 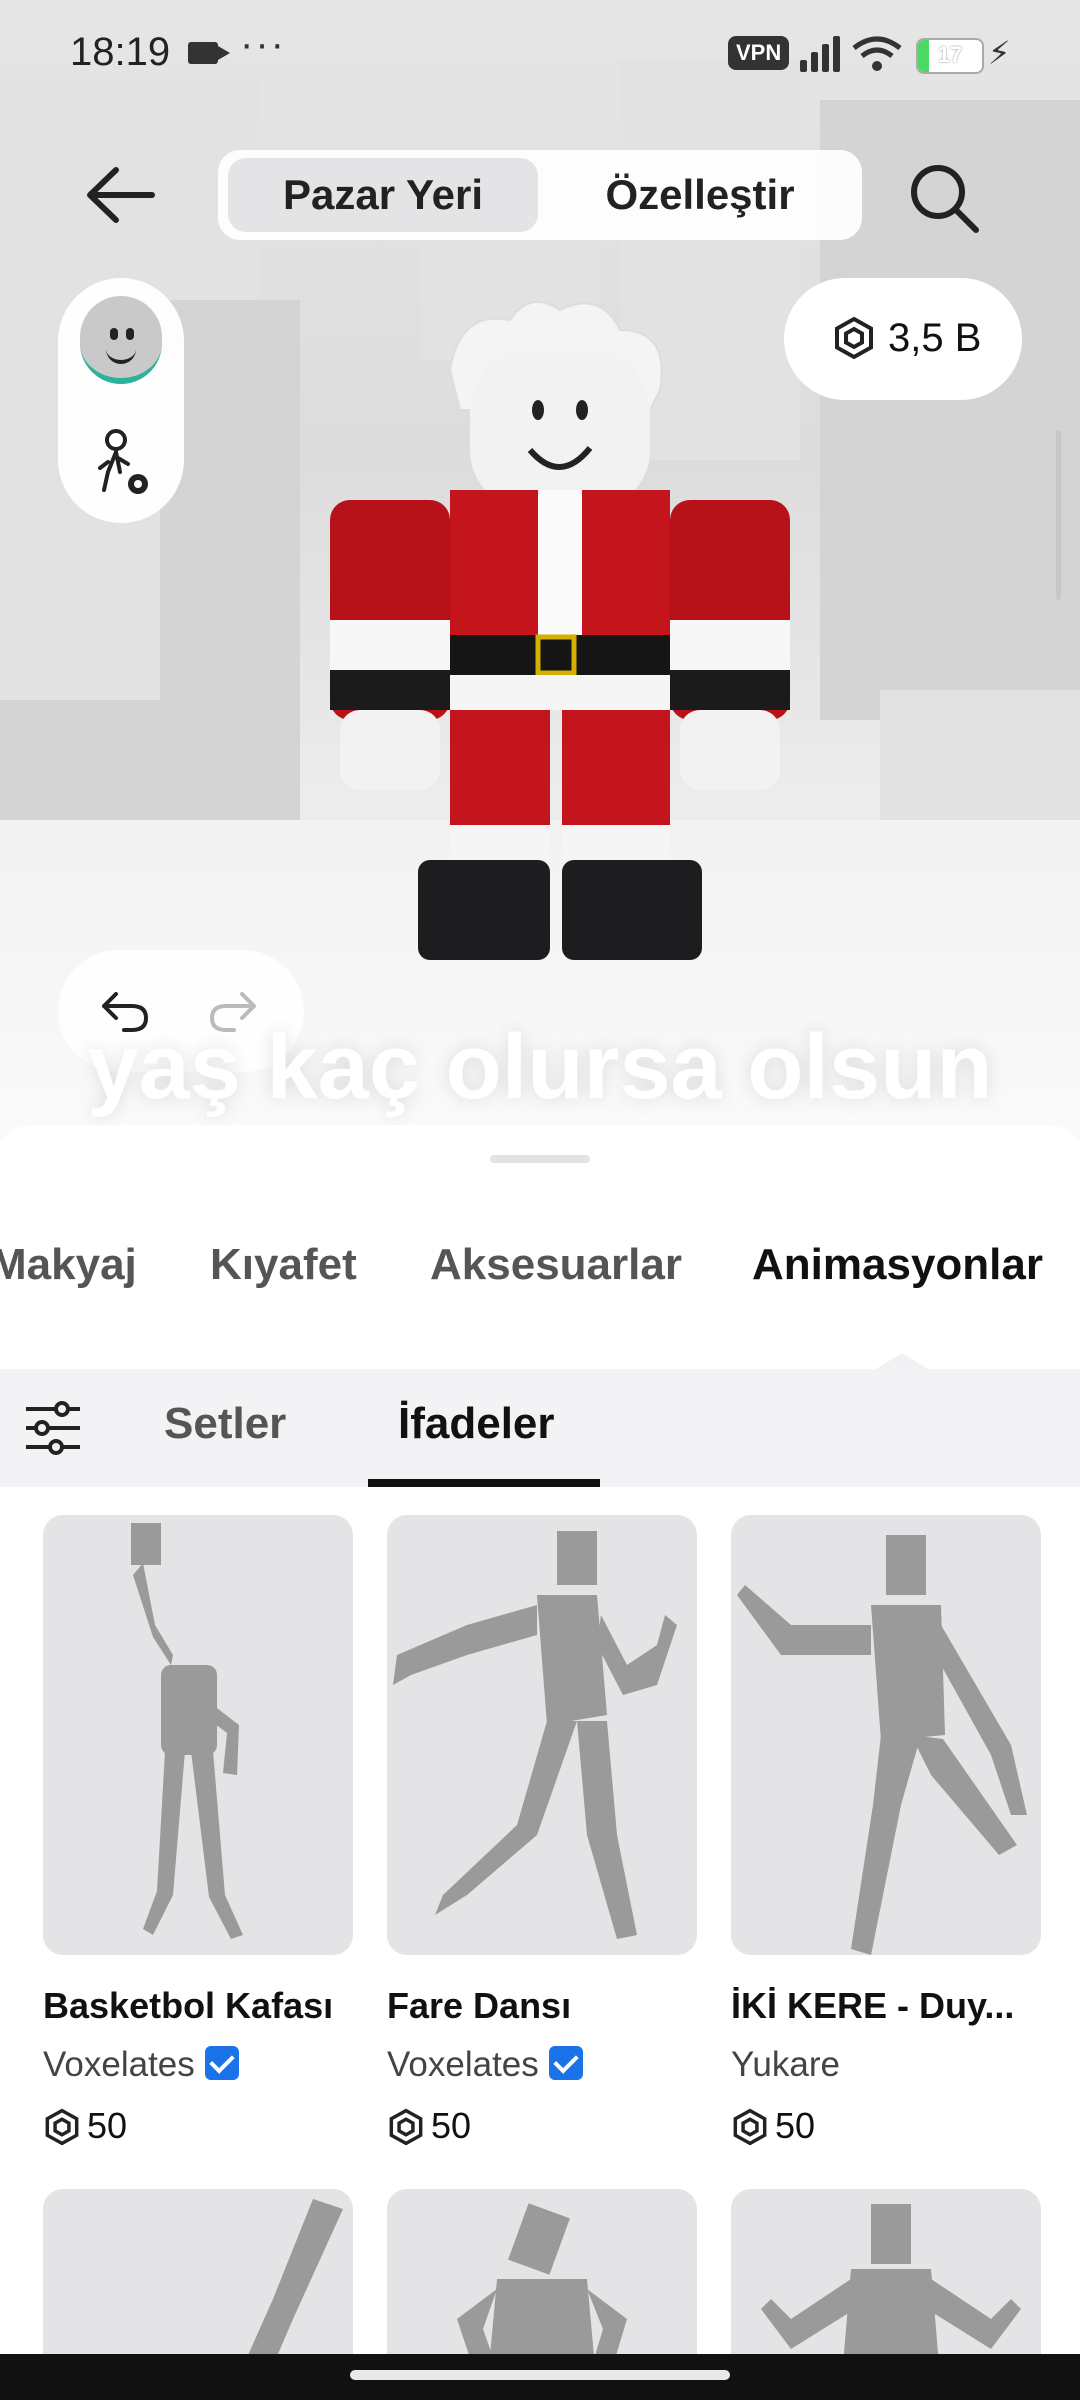 I want to click on tab-clothing: Kıyafet, so click(x=283, y=1265).